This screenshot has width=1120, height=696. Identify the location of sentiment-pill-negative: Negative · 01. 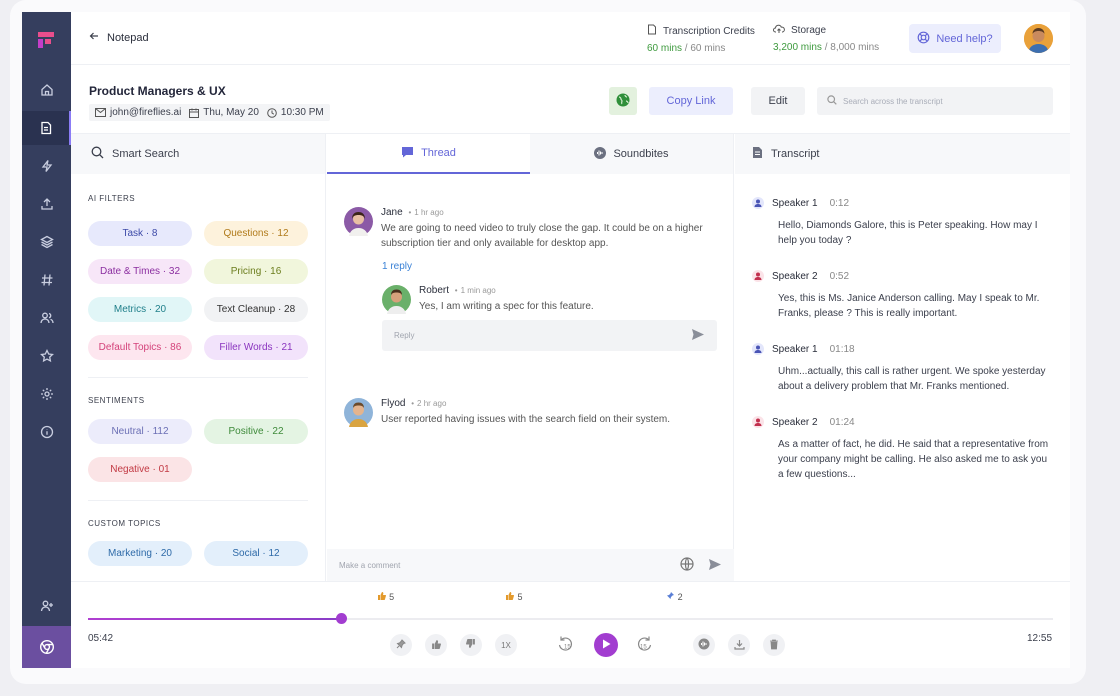
(140, 469).